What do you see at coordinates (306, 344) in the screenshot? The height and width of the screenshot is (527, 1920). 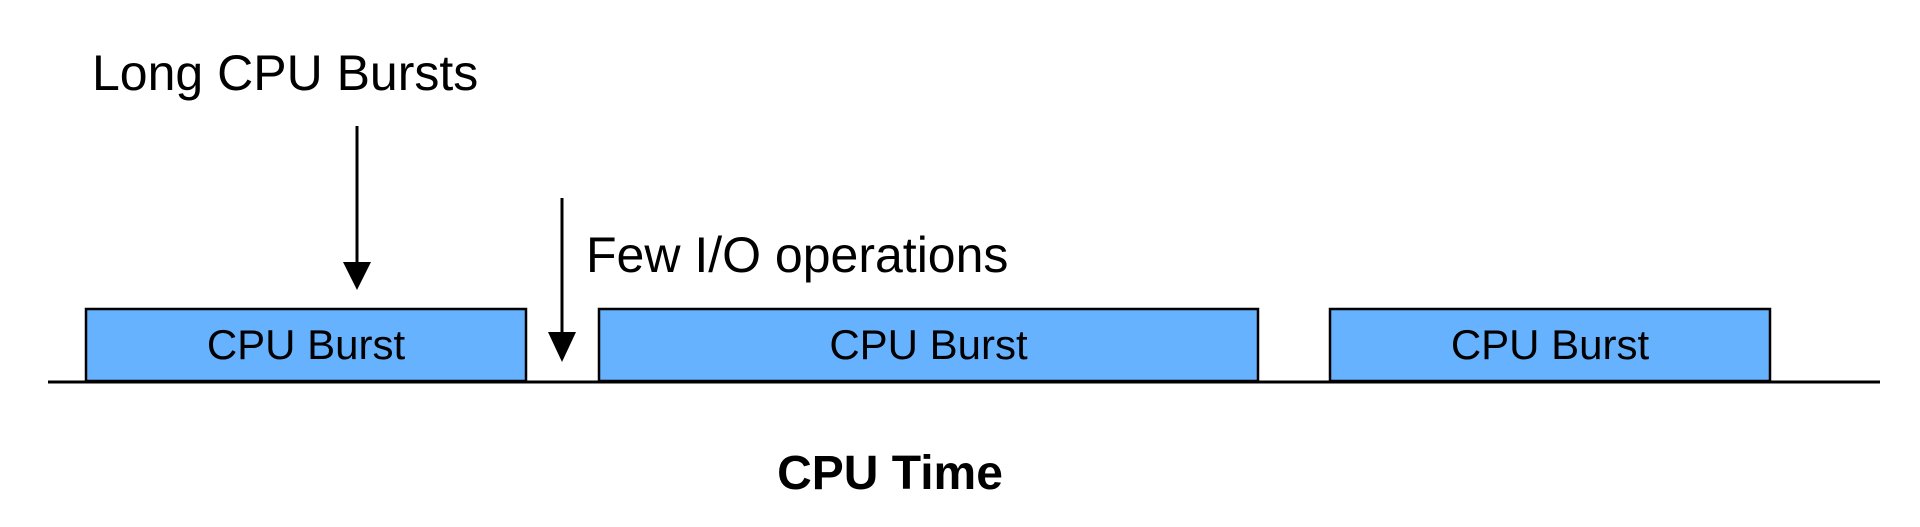 I see `cpu-burst-label-1: CPU Burst` at bounding box center [306, 344].